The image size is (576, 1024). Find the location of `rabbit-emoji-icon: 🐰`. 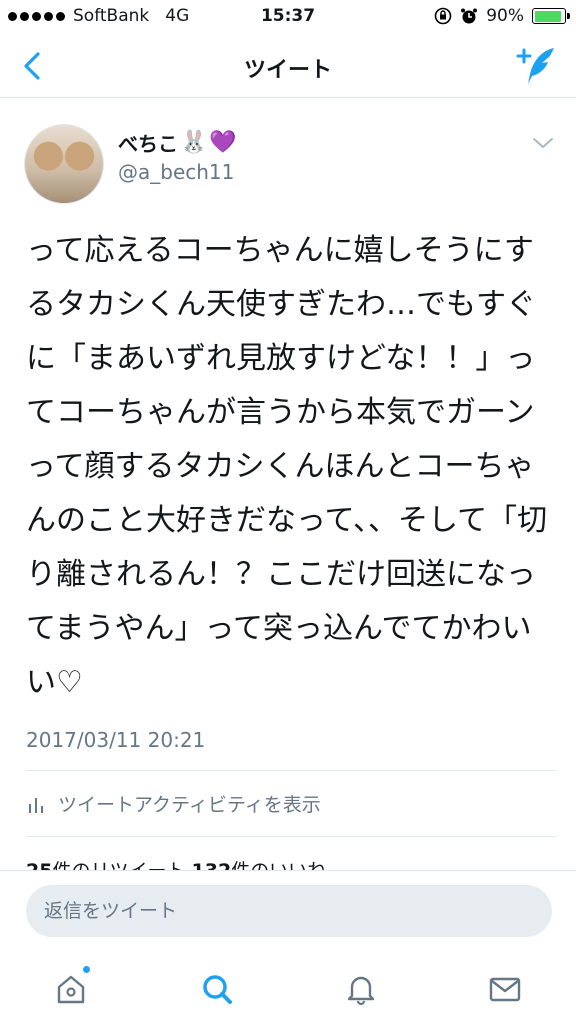

rabbit-emoji-icon: 🐰 is located at coordinates (194, 142).